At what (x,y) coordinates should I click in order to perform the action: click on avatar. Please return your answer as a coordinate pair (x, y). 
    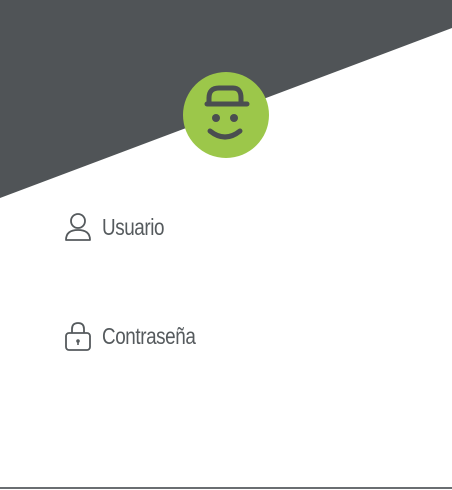
    Looking at the image, I should click on (226, 115).